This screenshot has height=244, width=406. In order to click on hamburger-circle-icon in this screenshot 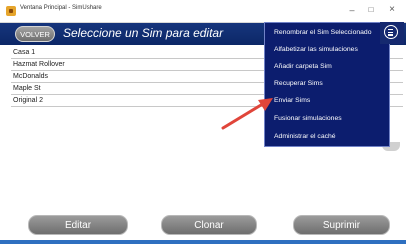, I will do `click(391, 32)`.